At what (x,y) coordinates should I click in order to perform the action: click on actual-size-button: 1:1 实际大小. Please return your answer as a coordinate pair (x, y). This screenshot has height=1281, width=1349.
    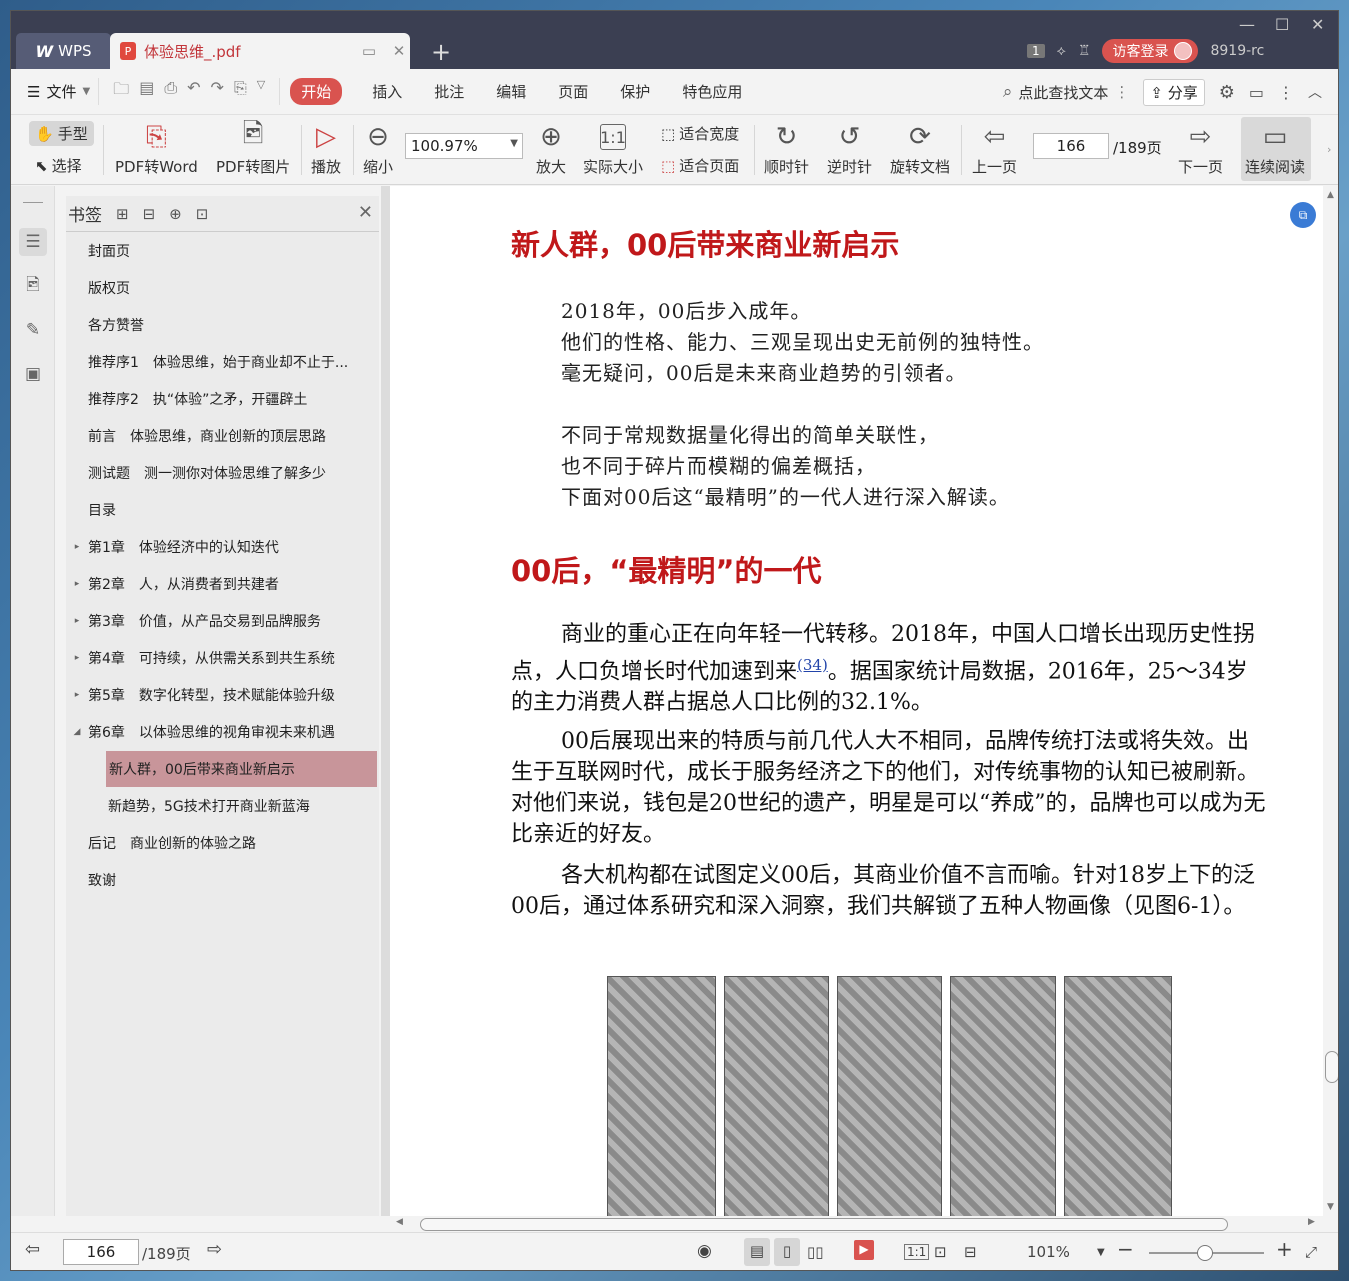
    Looking at the image, I should click on (613, 149).